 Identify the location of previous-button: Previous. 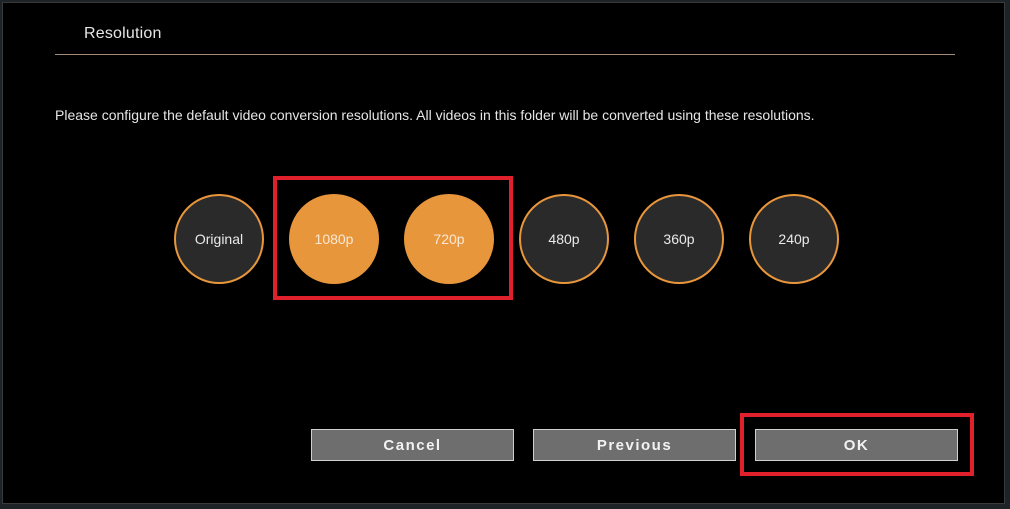
(634, 445).